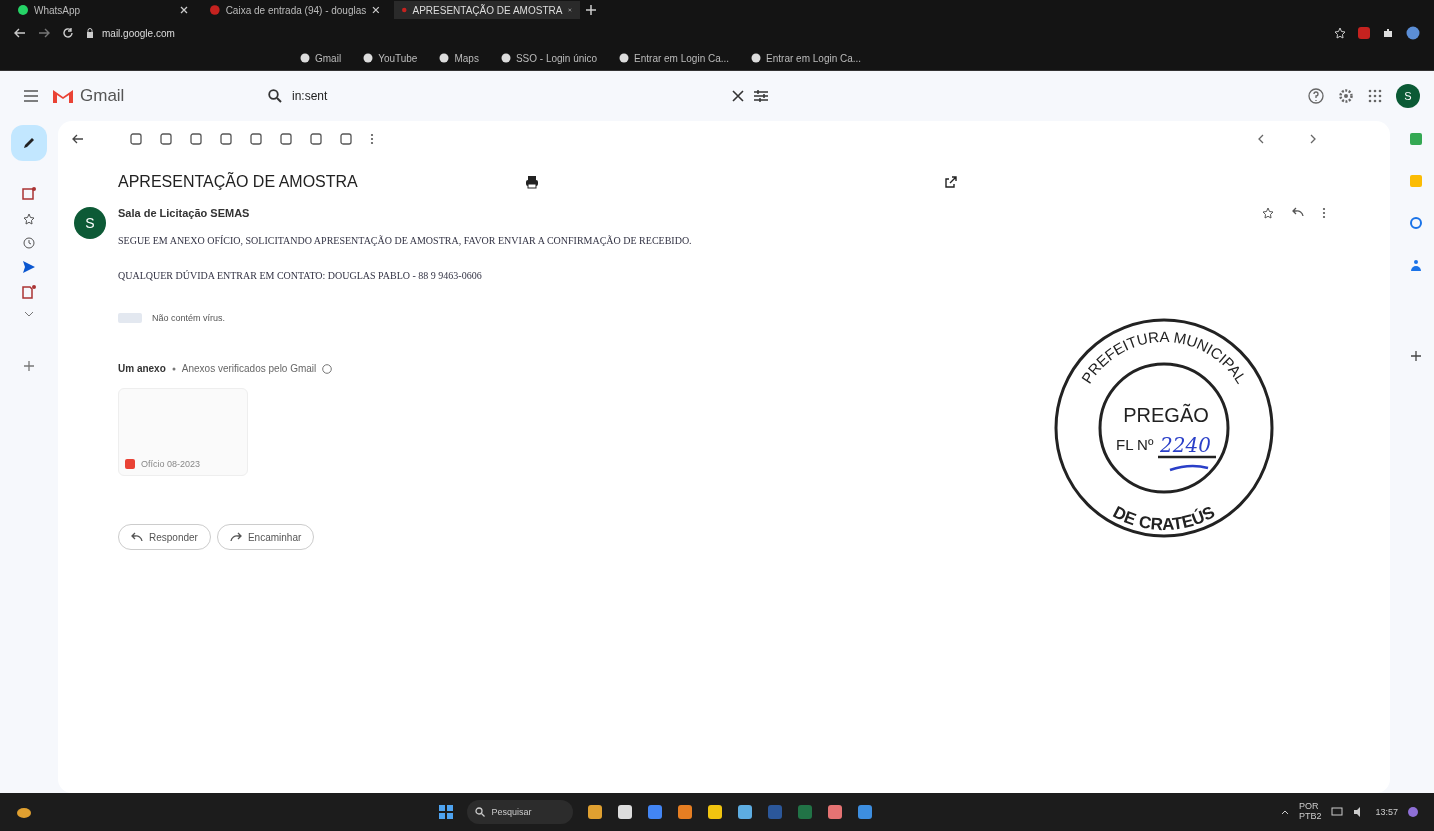 The image size is (1434, 831). I want to click on chevron-right-icon, so click(1313, 139).